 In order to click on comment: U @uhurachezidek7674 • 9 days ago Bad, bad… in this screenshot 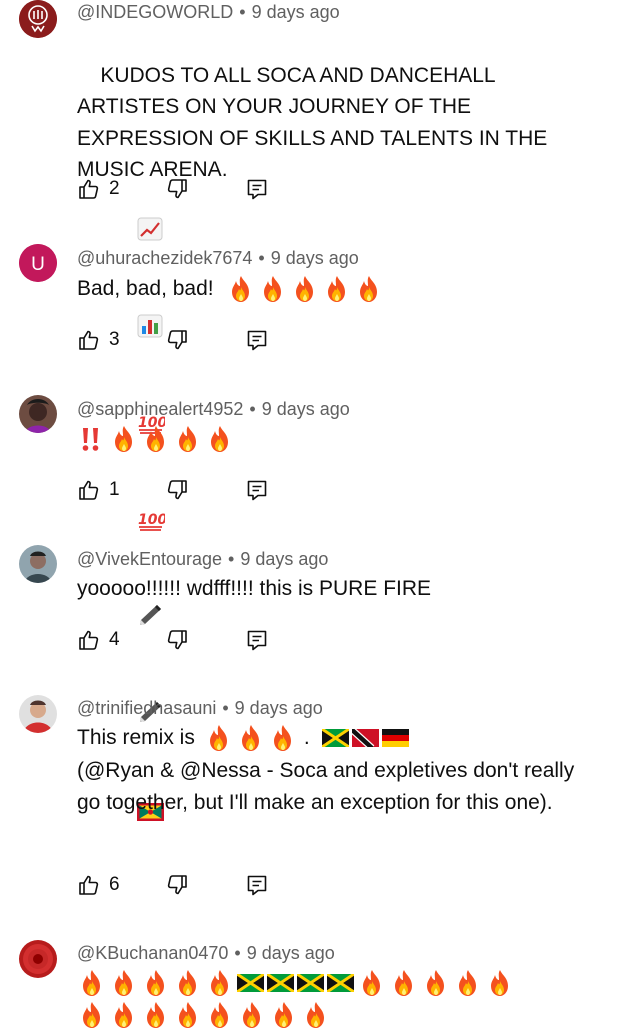, I will do `click(308, 304)`.